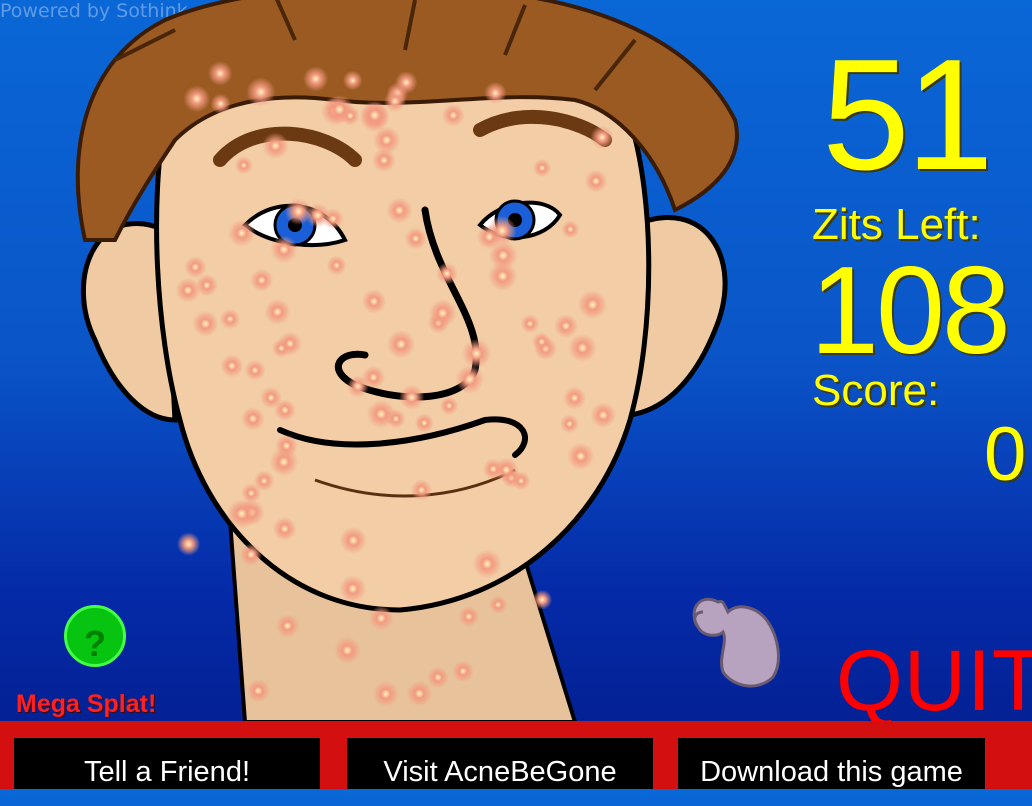  Describe the element at coordinates (500, 763) in the screenshot. I see `visit-acnebegone-button: Visit AcneBeGone` at that location.